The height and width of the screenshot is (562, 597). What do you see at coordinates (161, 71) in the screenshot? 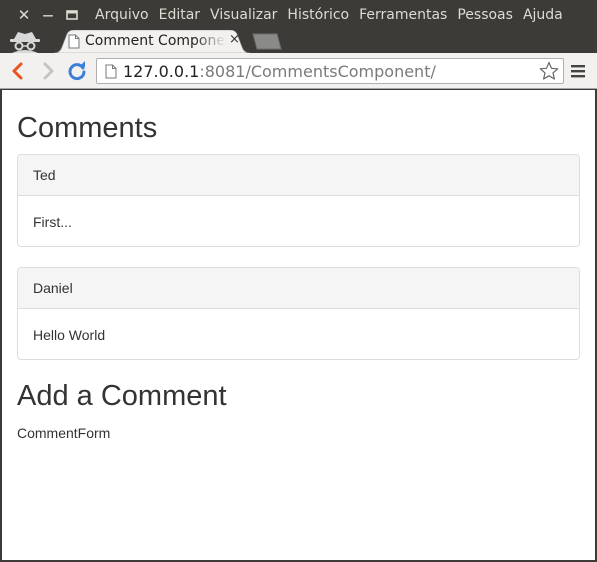
I see `url-host: 127.0.0.1` at bounding box center [161, 71].